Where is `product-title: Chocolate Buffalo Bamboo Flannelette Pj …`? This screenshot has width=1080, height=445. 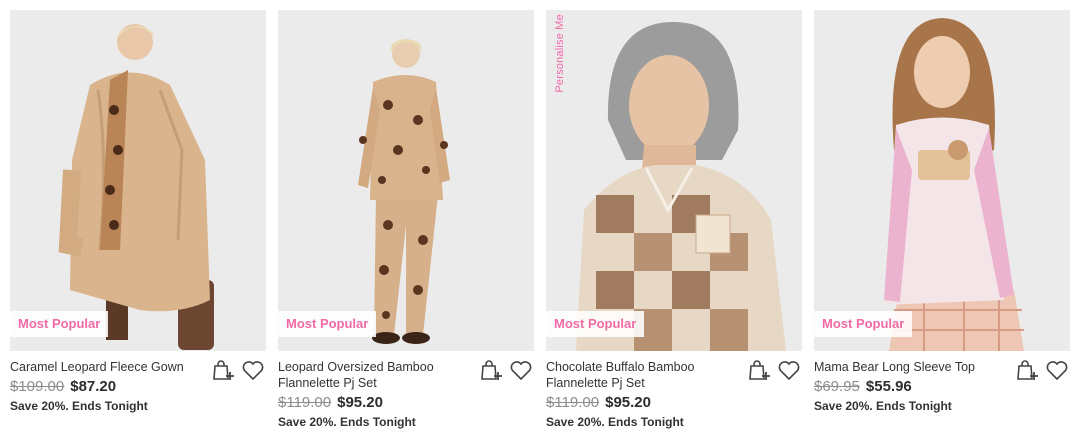 product-title: Chocolate Buffalo Bamboo Flannelette Pj … is located at coordinates (638, 375).